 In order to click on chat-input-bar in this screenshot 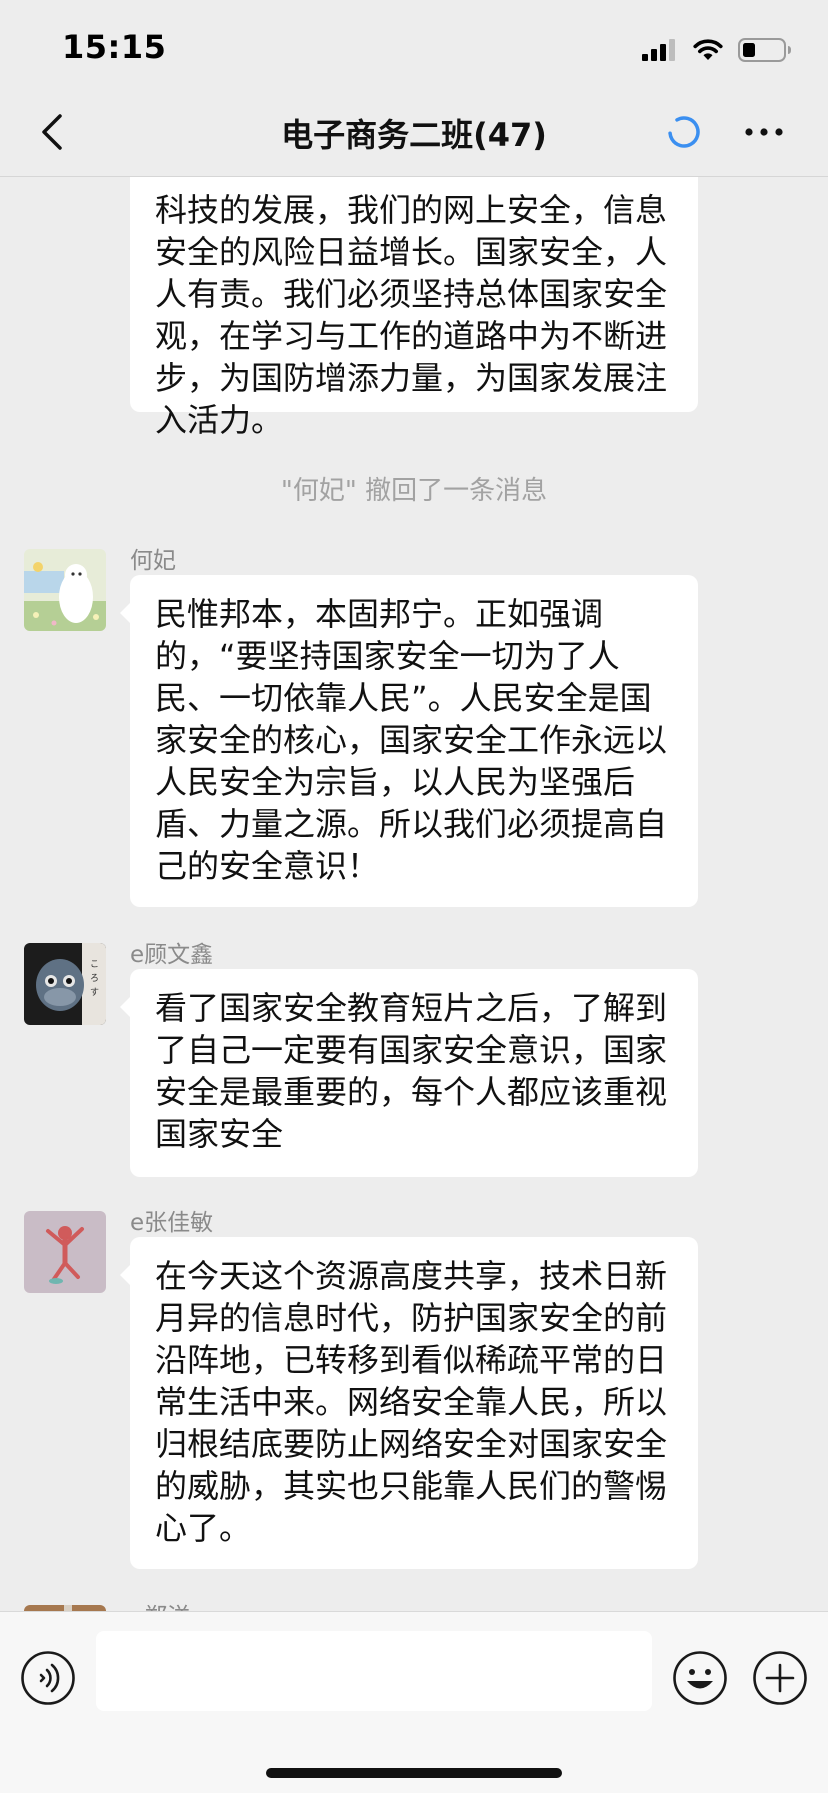, I will do `click(414, 1702)`.